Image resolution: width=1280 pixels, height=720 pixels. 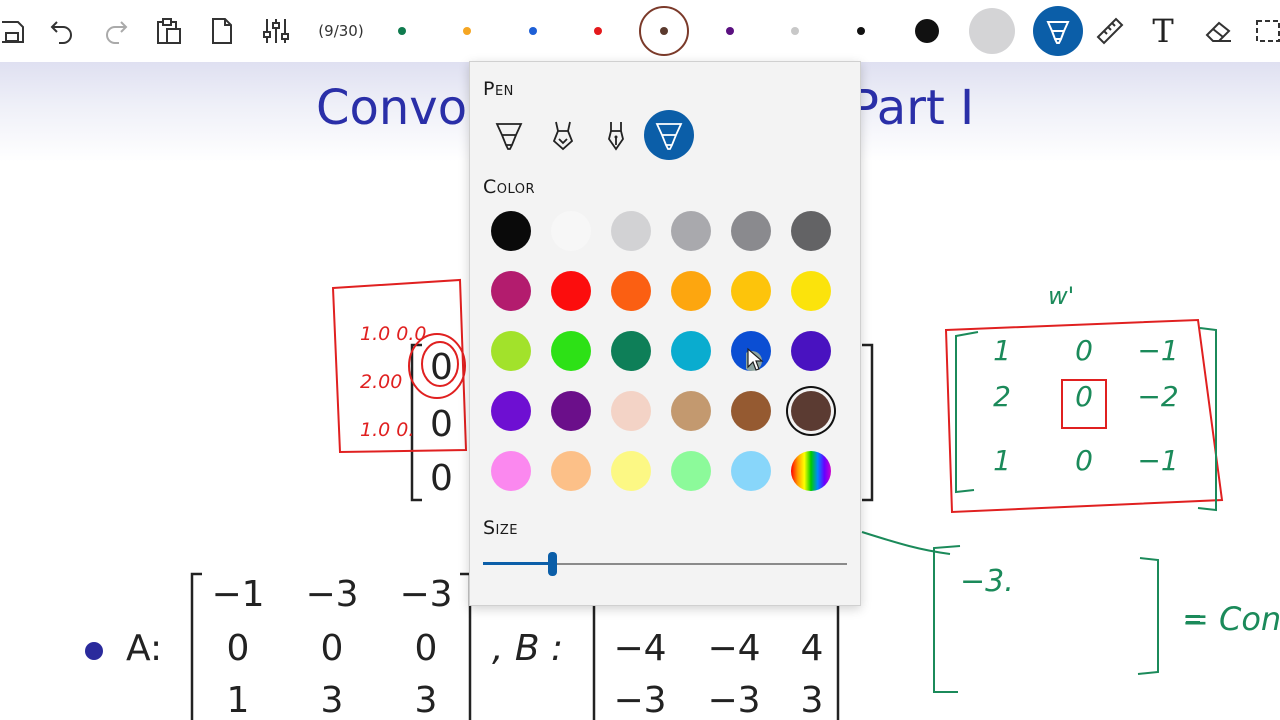 What do you see at coordinates (812, 648) in the screenshot?
I see `matrix-b-cell: 4` at bounding box center [812, 648].